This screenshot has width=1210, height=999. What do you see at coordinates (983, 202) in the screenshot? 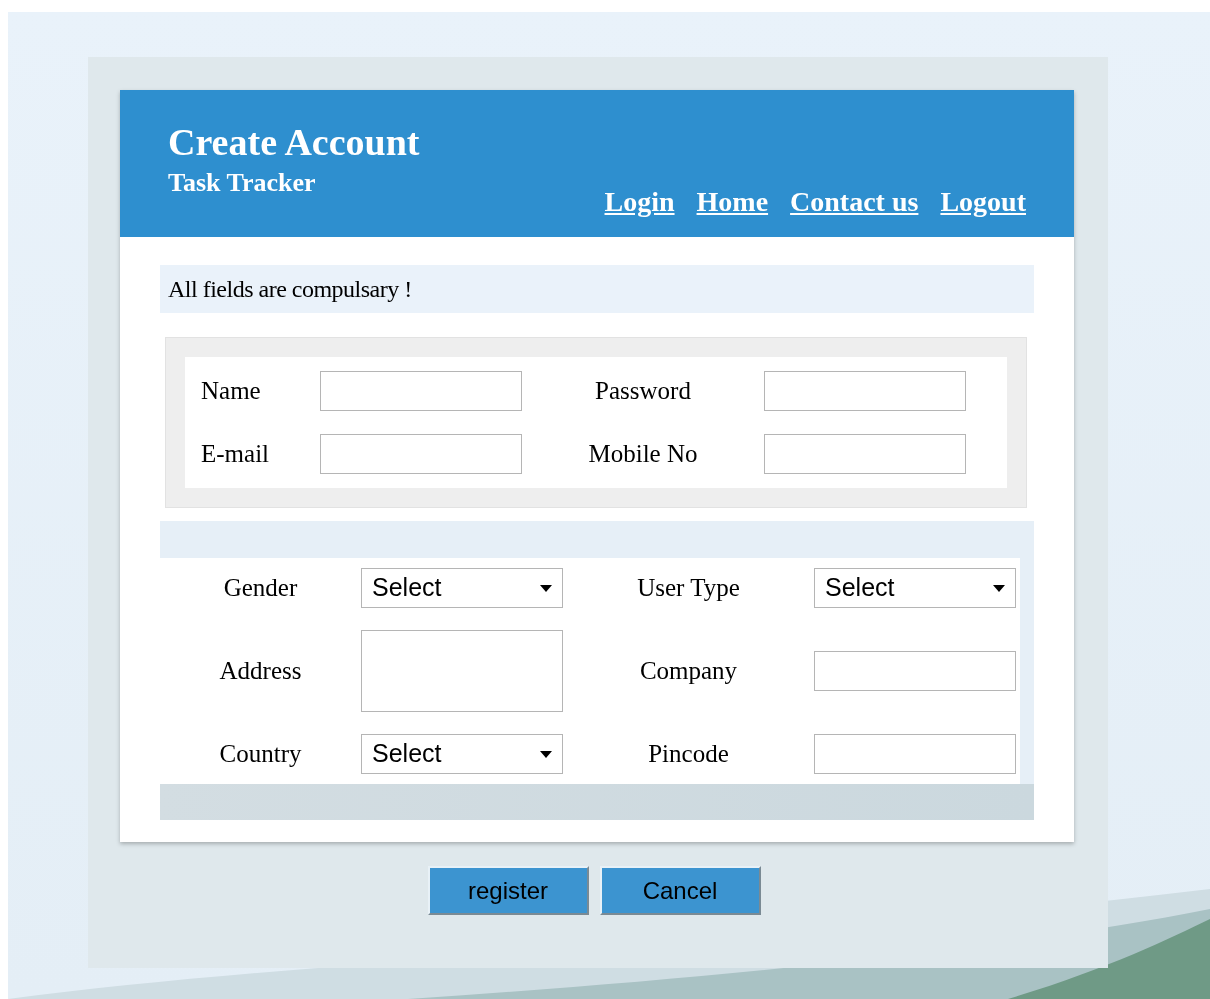
I see `nav-link: Logout` at bounding box center [983, 202].